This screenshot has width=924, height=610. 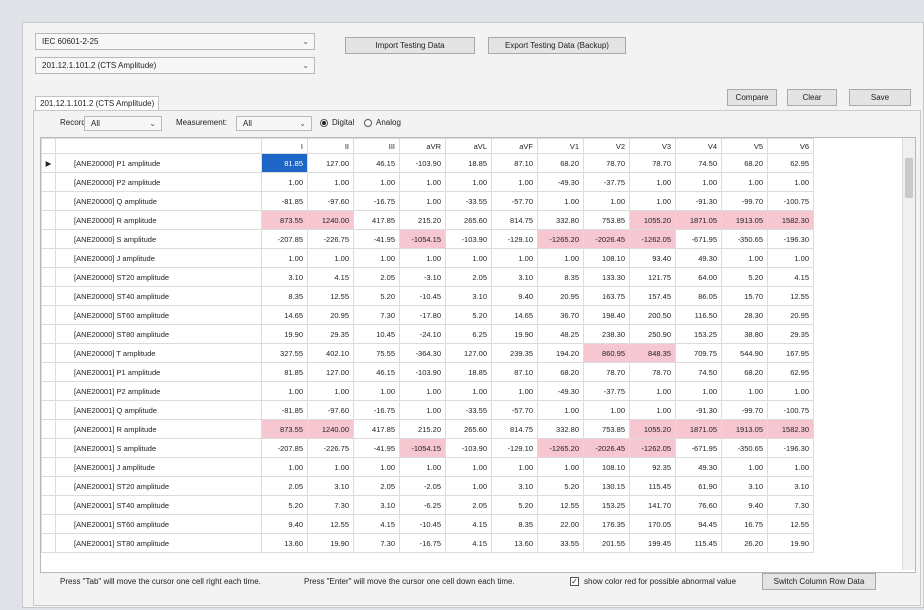 What do you see at coordinates (606, 353) in the screenshot?
I see `table-cell: 860.95` at bounding box center [606, 353].